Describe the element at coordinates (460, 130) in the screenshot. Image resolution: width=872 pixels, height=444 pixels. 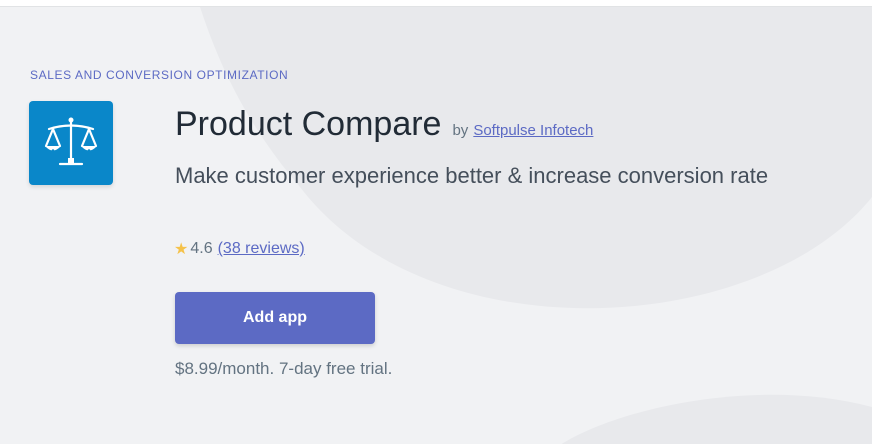
I see `by-label: by` at that location.